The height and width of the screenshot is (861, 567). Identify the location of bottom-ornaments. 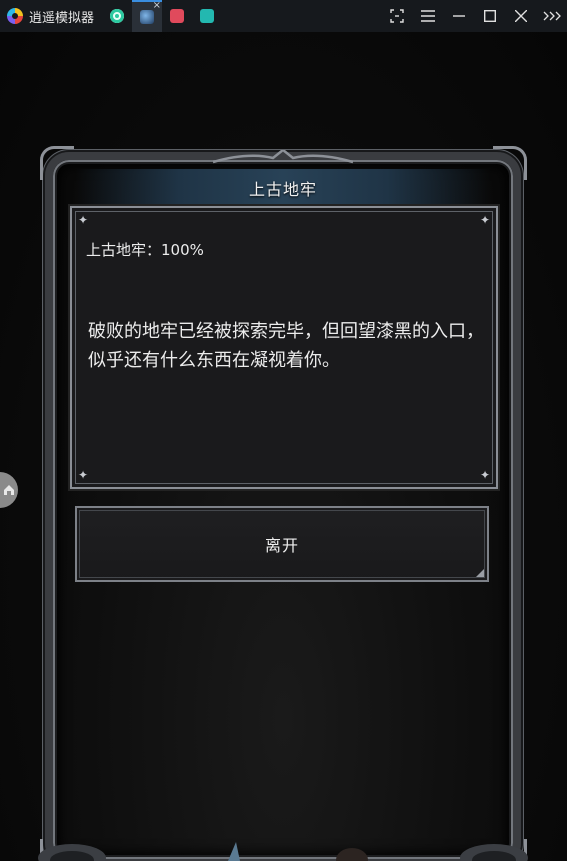
(283, 851).